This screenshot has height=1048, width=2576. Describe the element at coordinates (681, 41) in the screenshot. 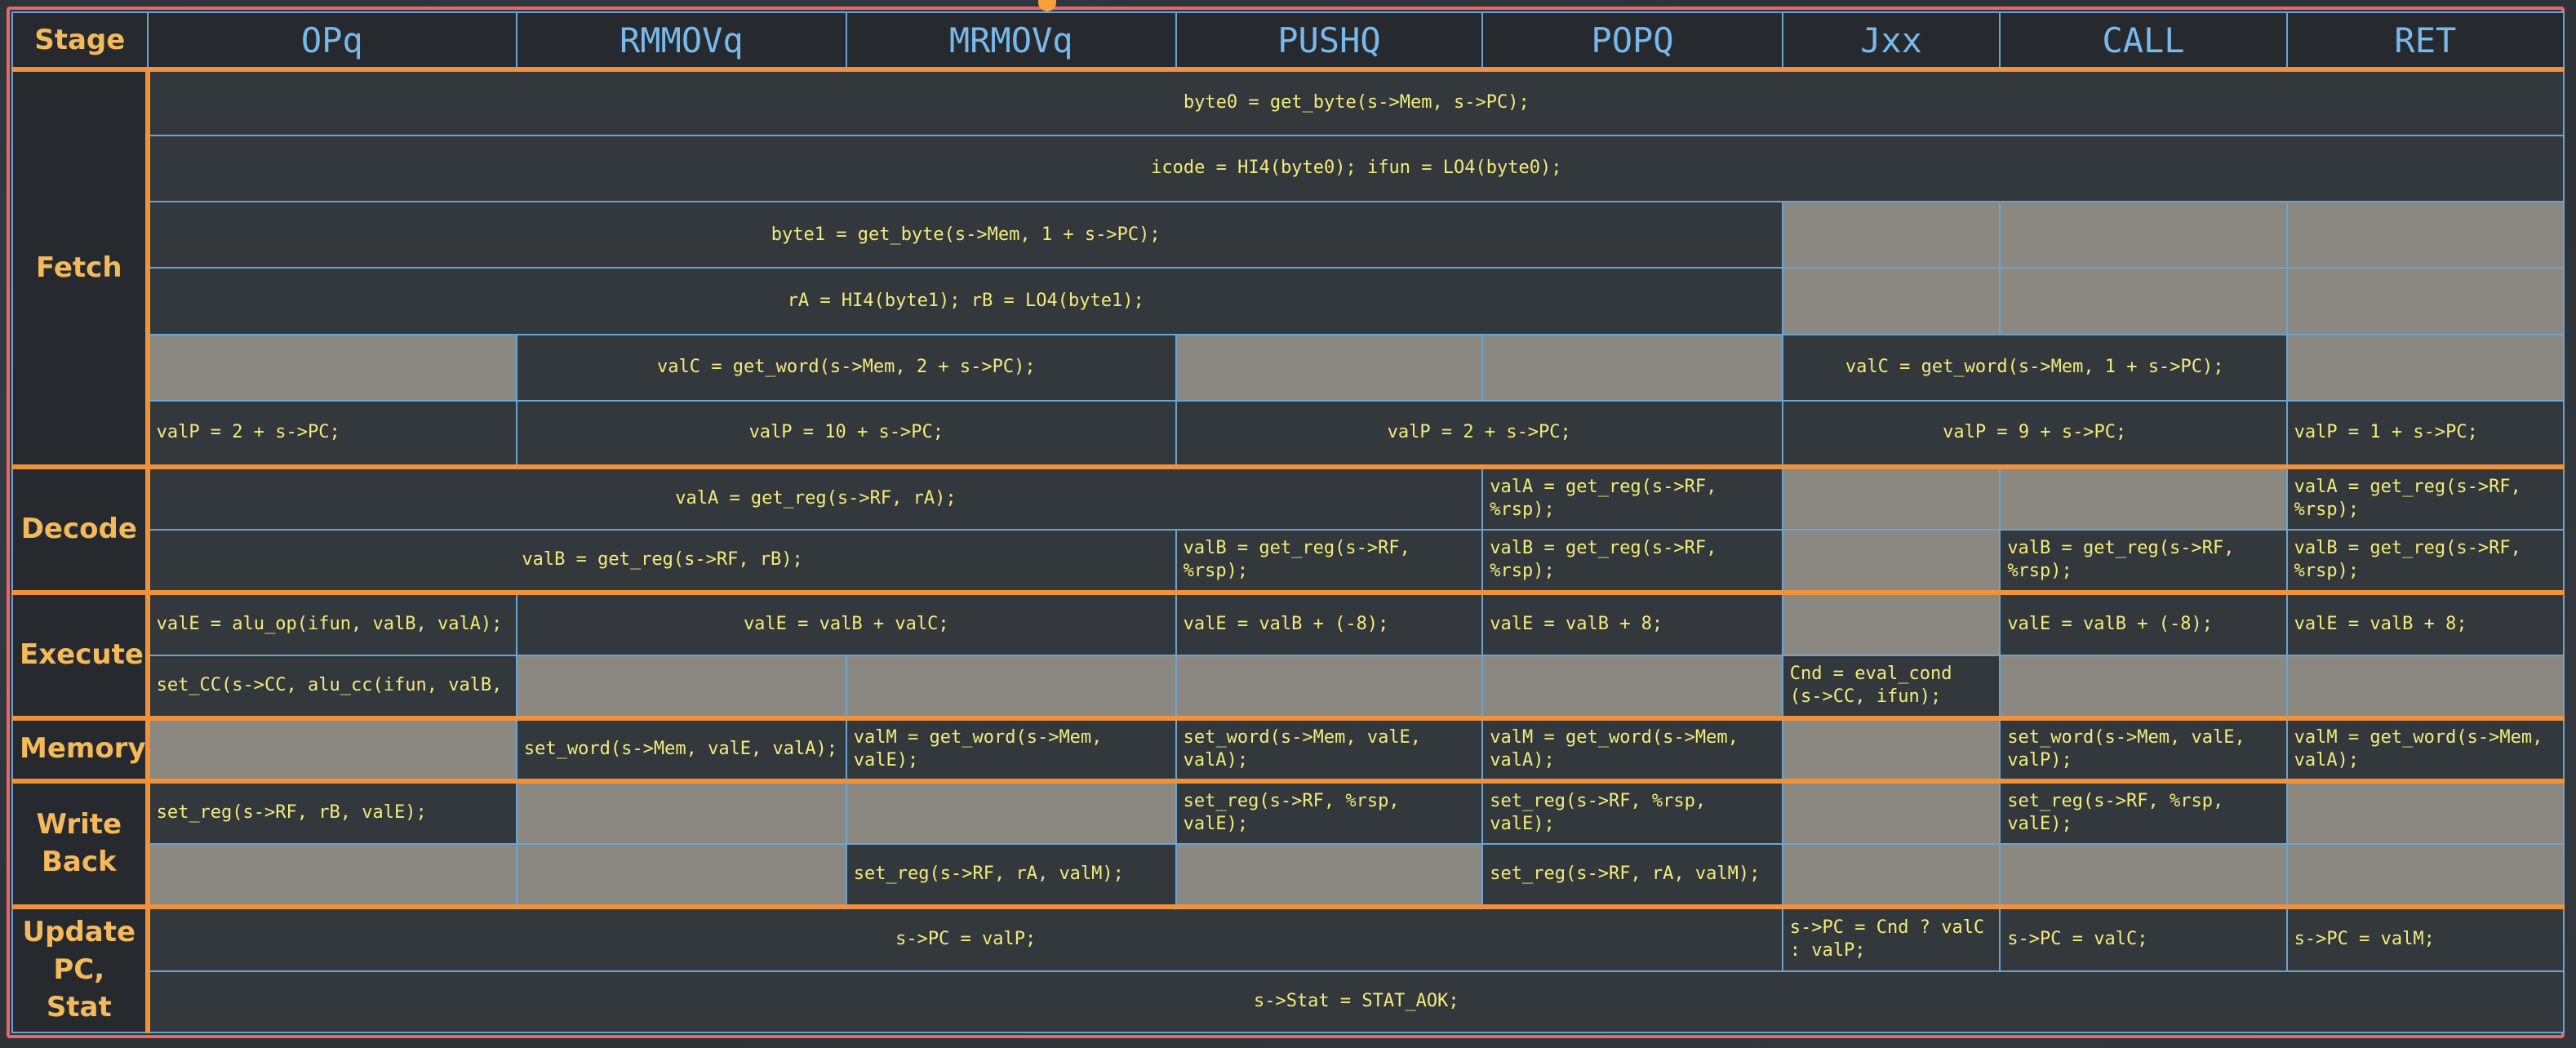

I see `header-rmmovq: RMMOVq` at that location.